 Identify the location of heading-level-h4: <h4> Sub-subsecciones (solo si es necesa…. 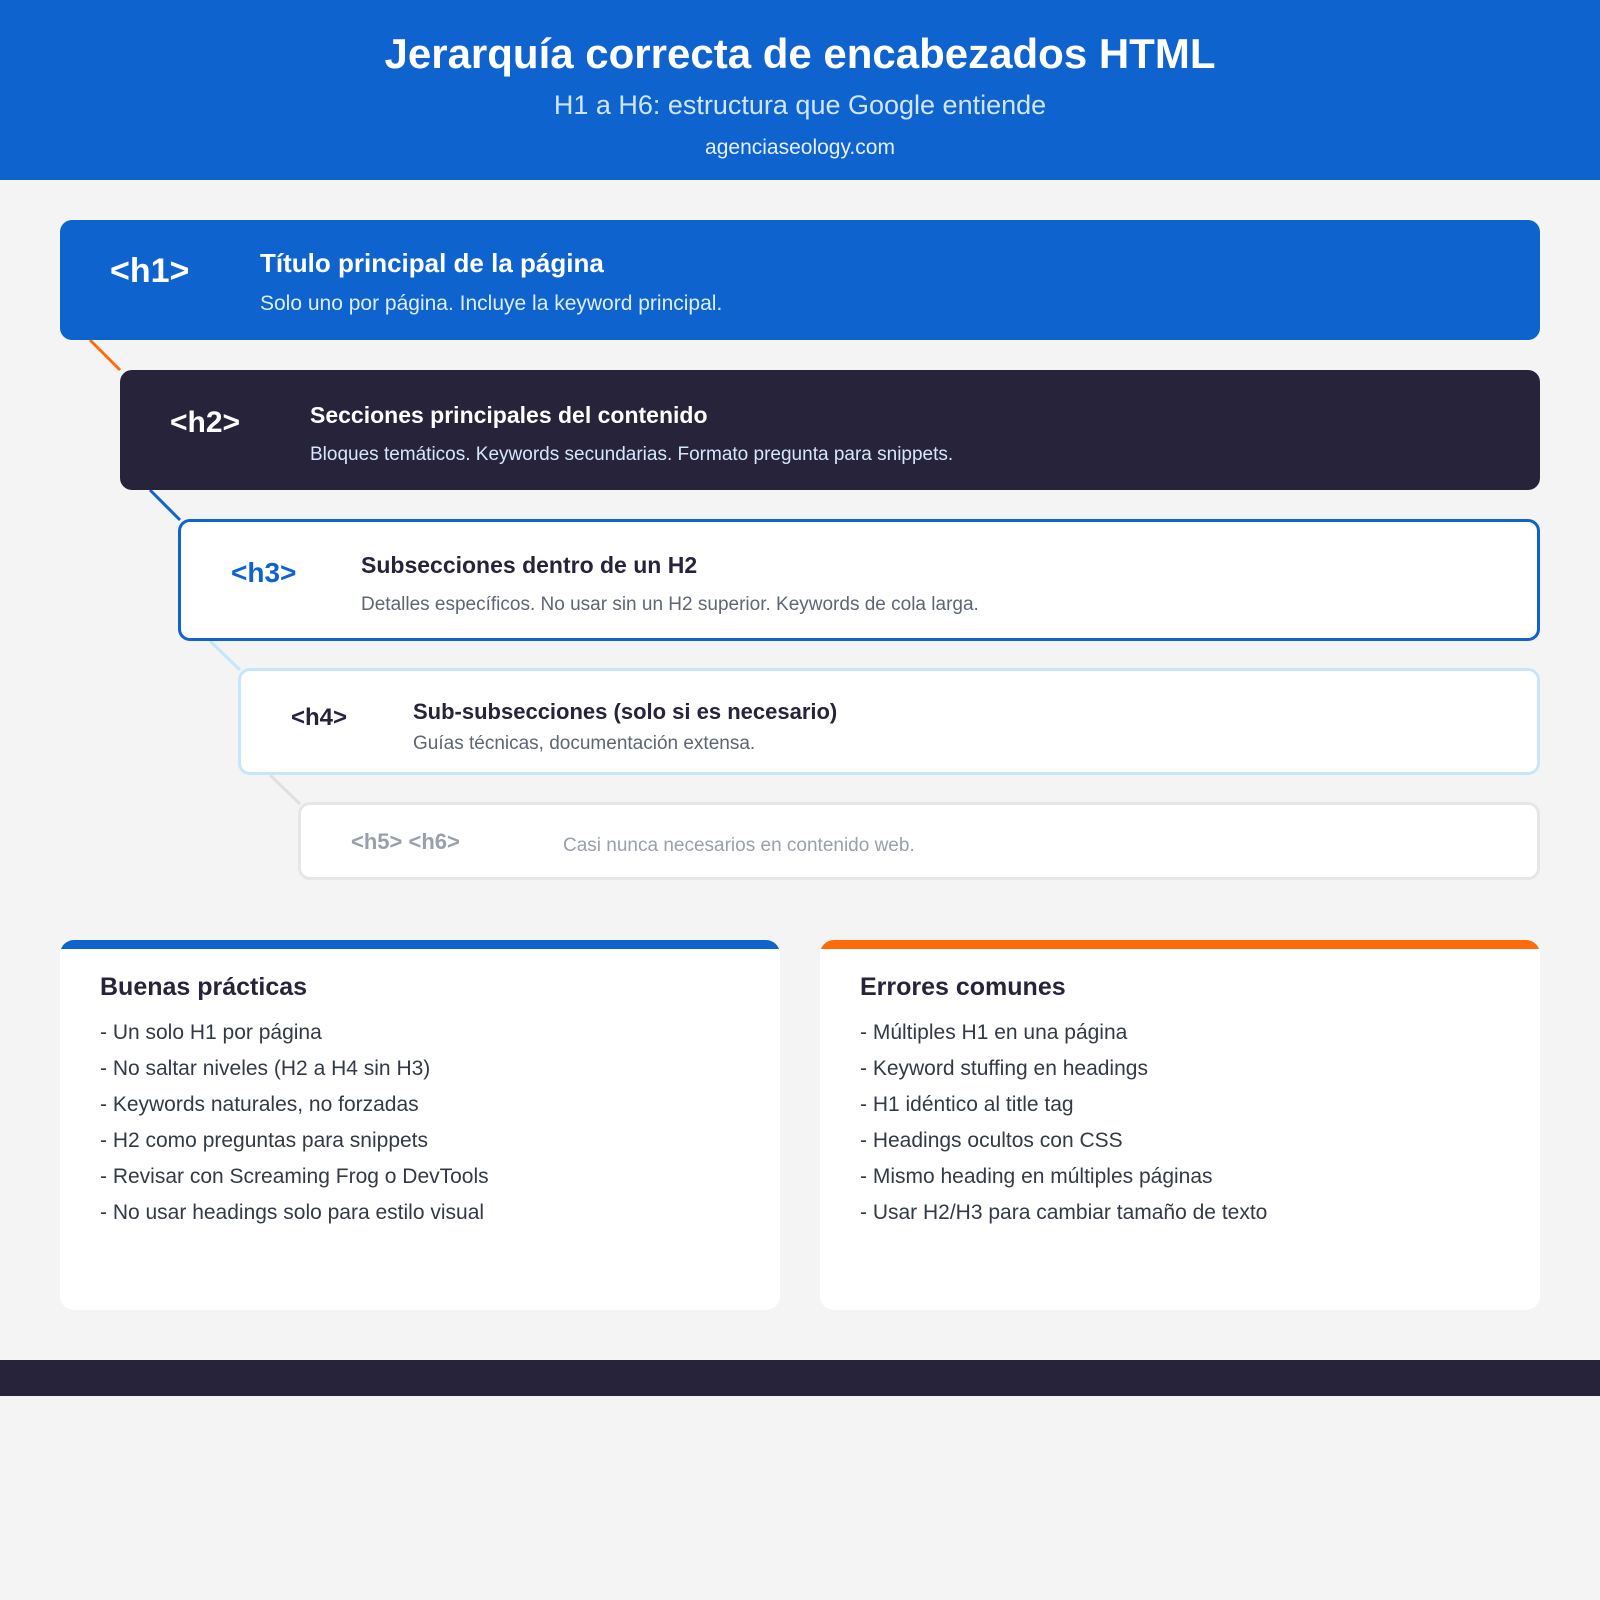
(889, 721).